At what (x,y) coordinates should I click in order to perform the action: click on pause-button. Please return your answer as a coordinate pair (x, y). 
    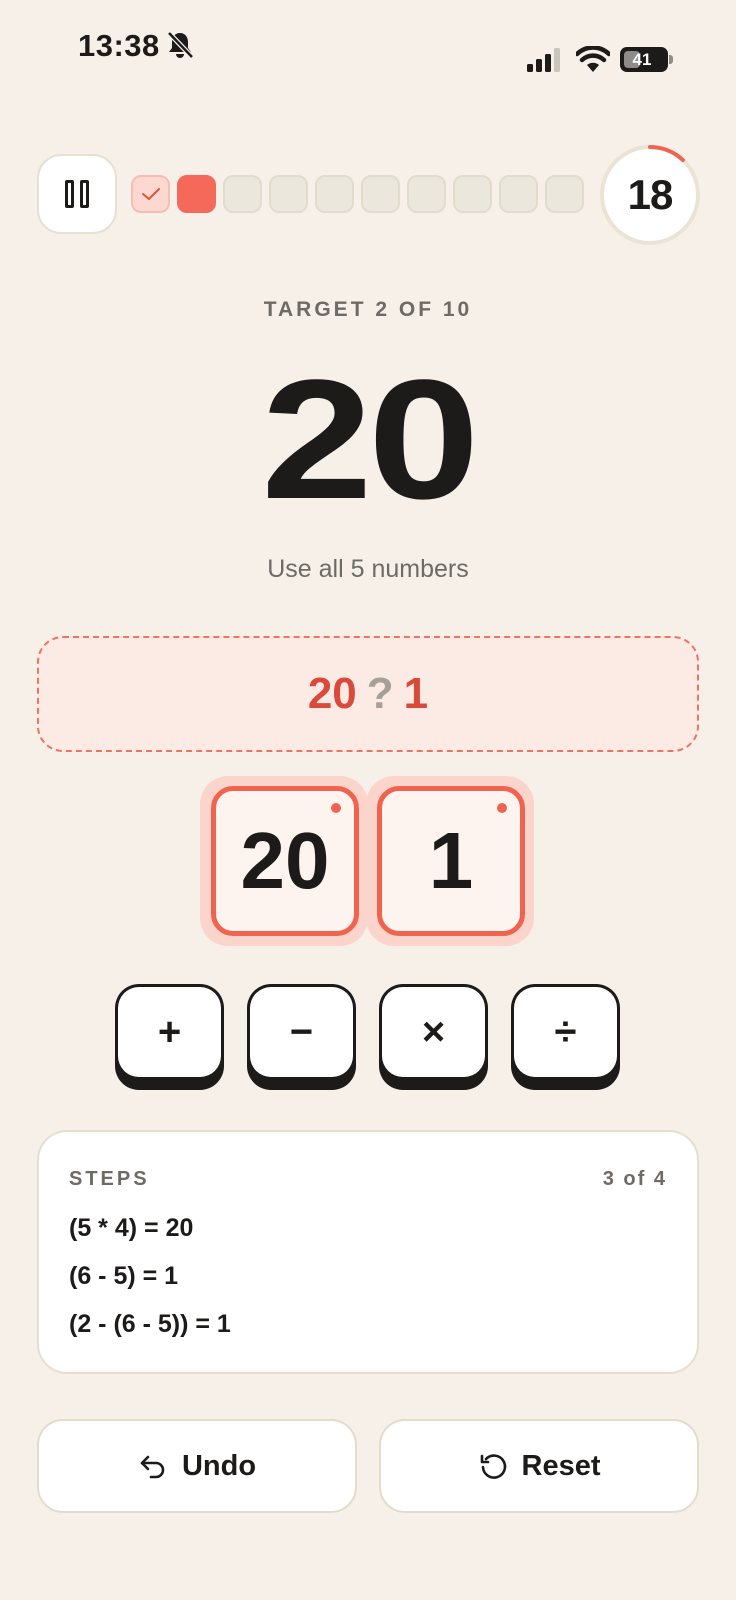
    Looking at the image, I should click on (77, 194).